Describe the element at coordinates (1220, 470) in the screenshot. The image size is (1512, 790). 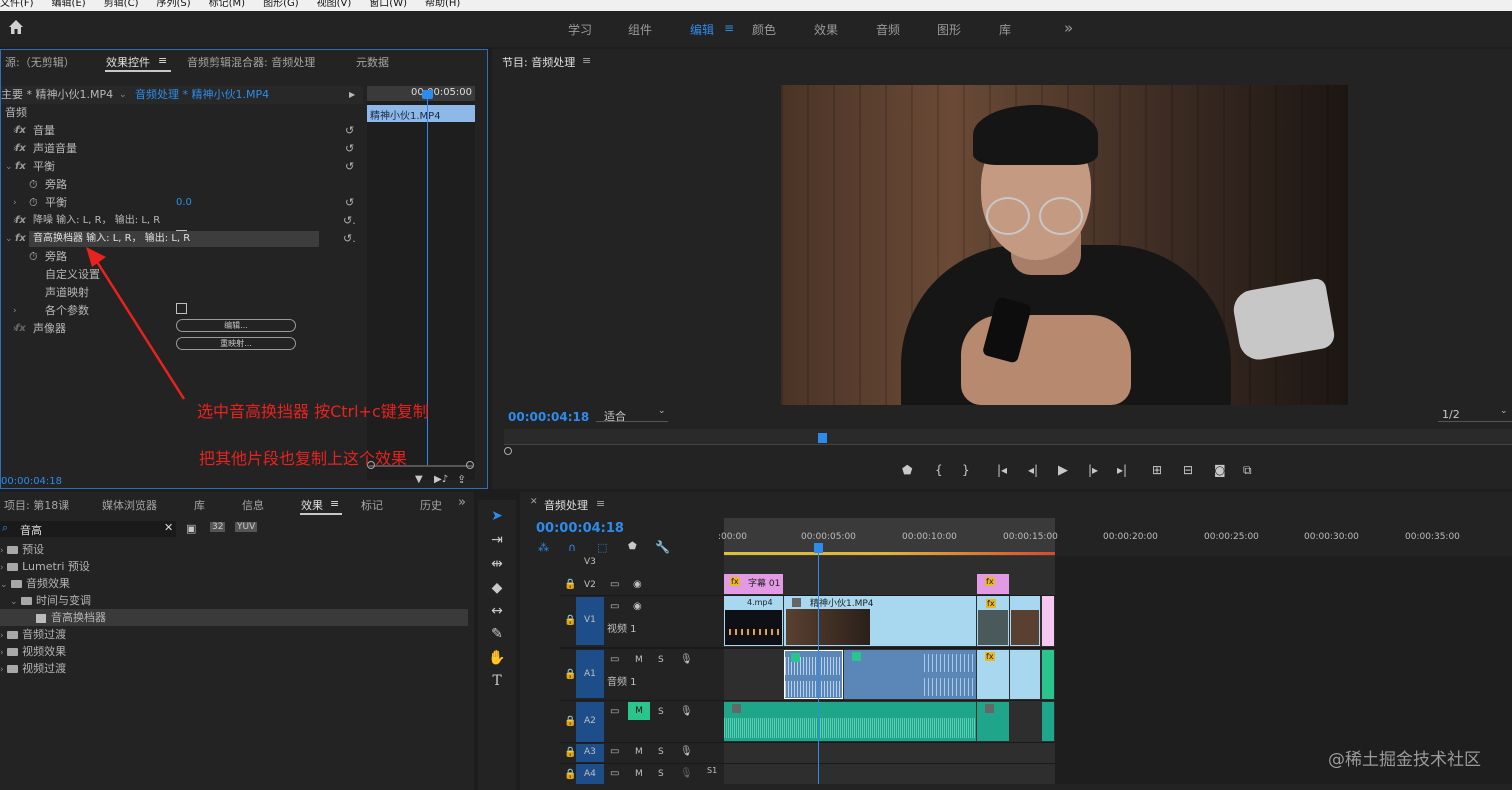
I see `camera-icon: ◙` at that location.